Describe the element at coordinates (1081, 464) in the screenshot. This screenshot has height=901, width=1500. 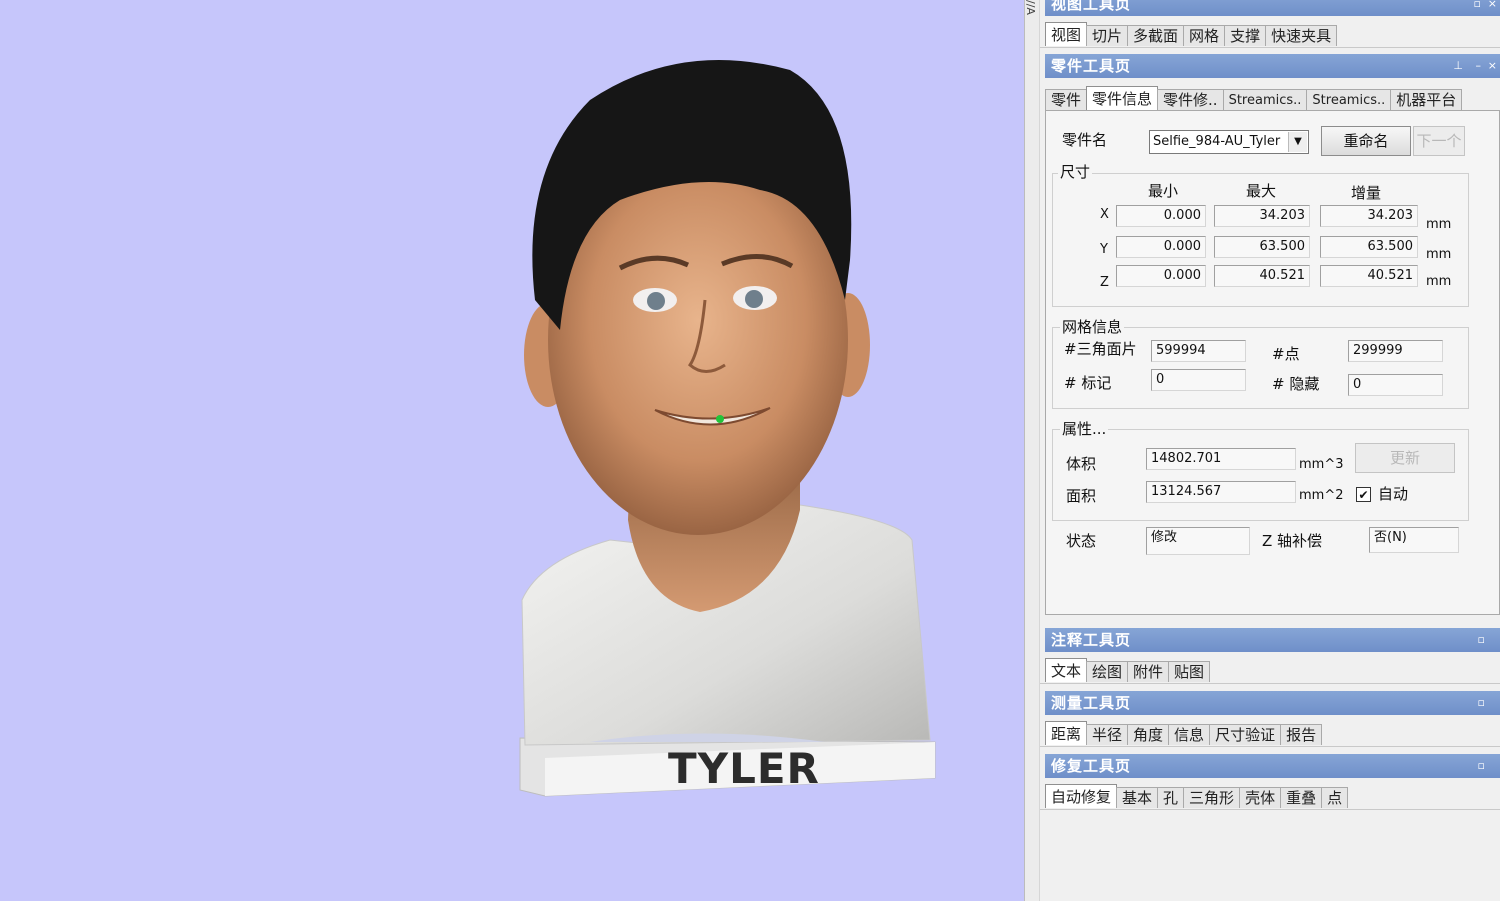
I see `volume-label: 体积` at that location.